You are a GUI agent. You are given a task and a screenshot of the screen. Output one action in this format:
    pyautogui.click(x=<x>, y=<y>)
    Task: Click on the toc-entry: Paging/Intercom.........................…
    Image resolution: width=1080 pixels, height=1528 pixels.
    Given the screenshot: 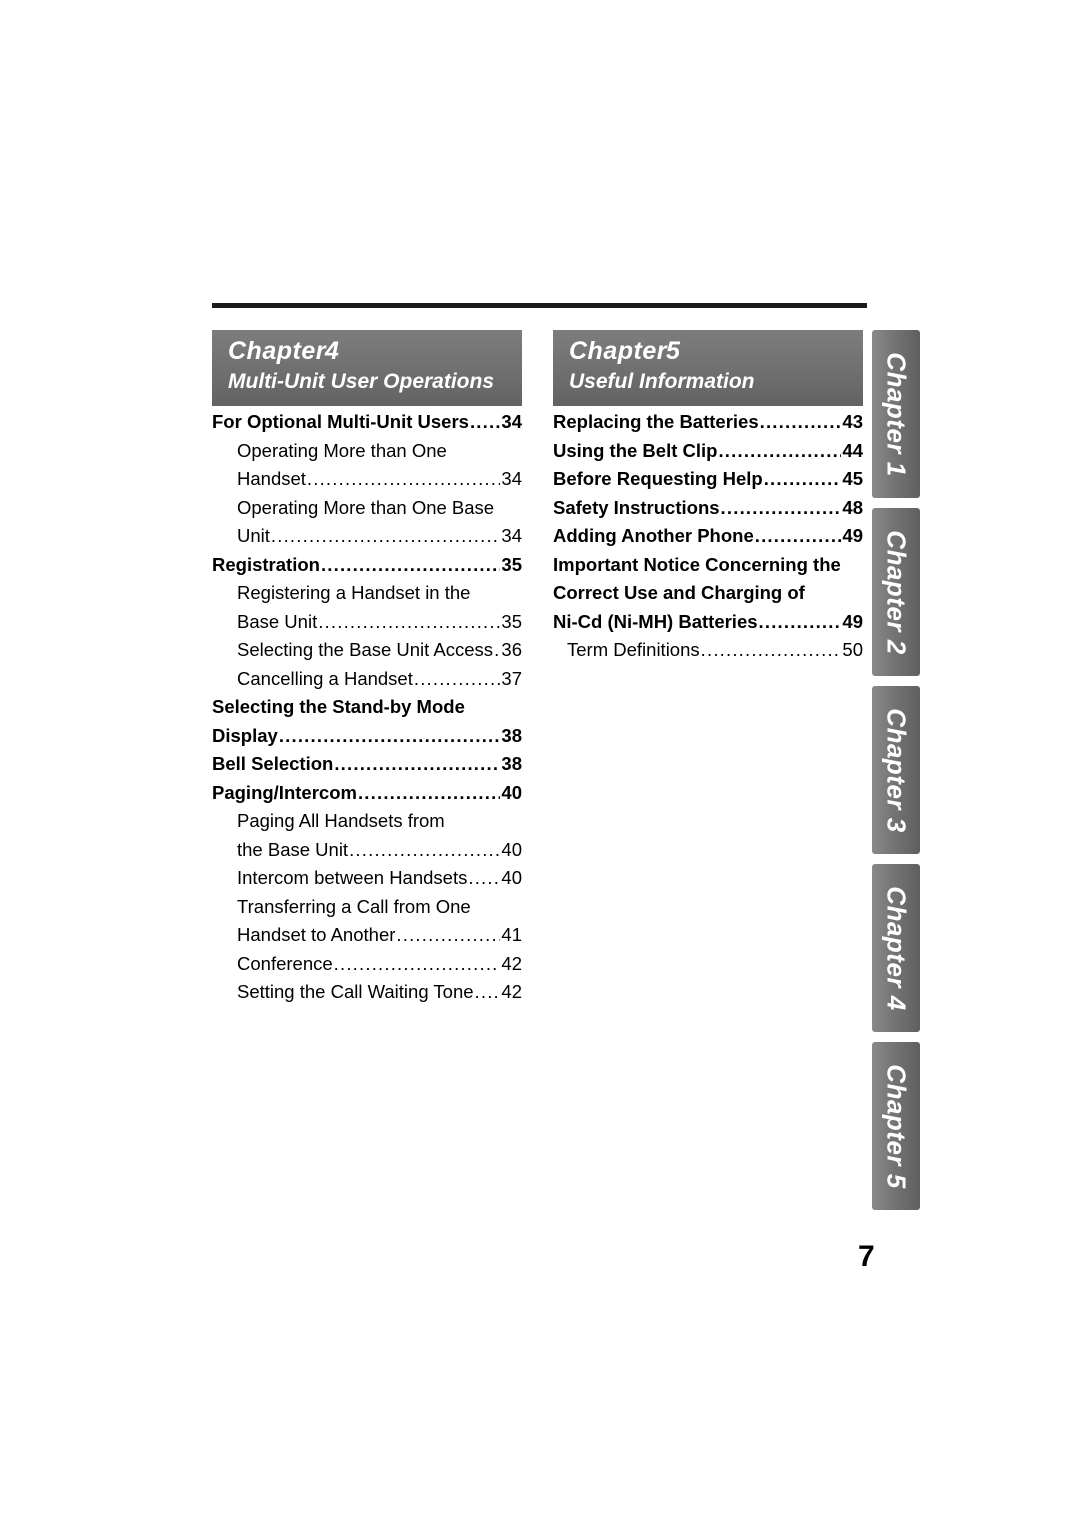 What is the action you would take?
    pyautogui.click(x=367, y=793)
    